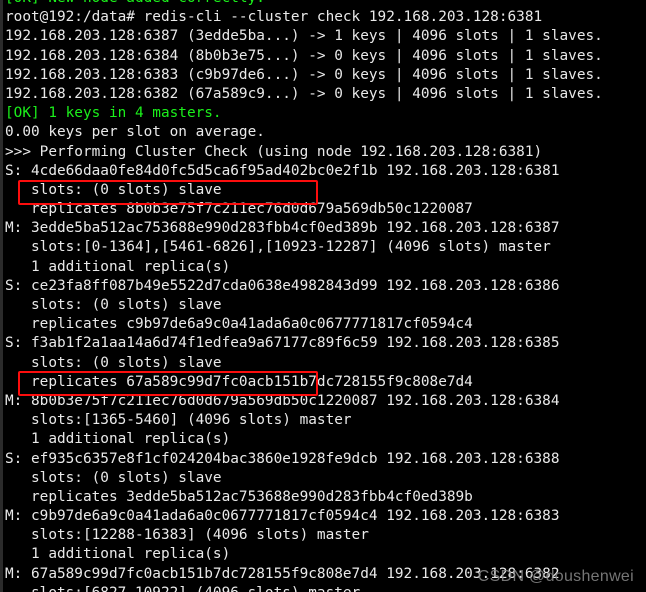 The image size is (646, 592). I want to click on terminal-left-gutter, so click(1, 296).